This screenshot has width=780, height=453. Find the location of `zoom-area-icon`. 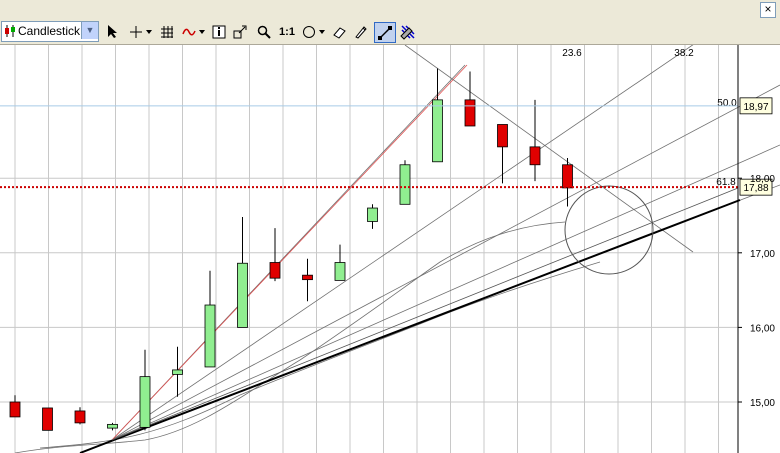

zoom-area-icon is located at coordinates (240, 31).